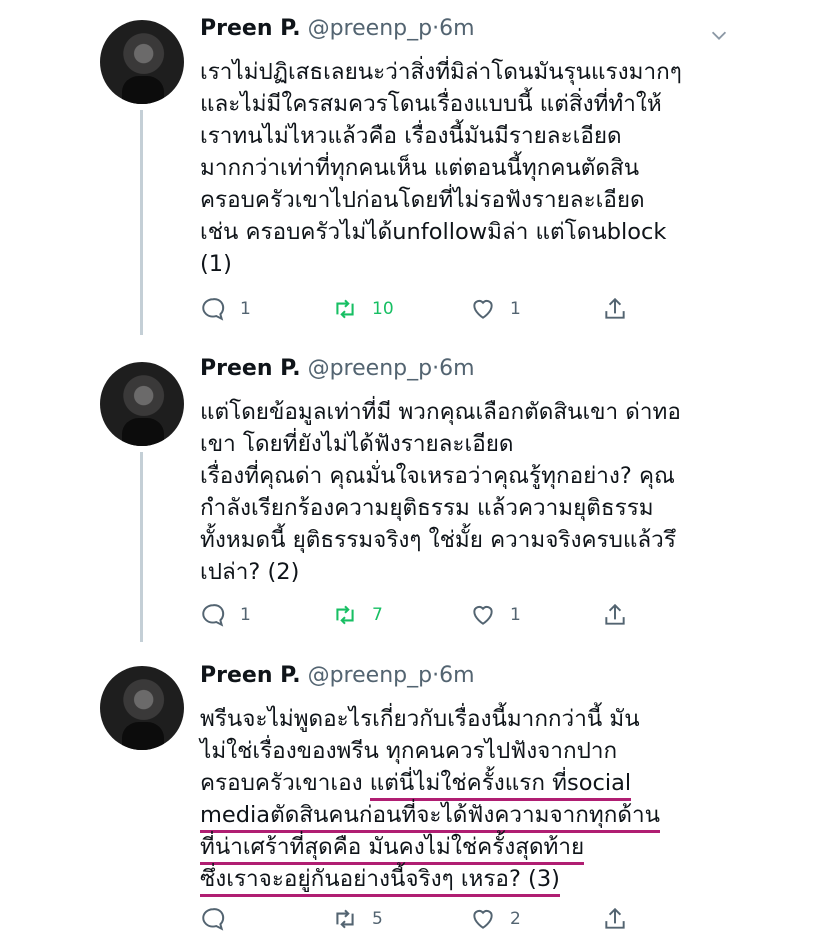 This screenshot has height=951, width=828. What do you see at coordinates (380, 881) in the screenshot?
I see `underlined-text: ซึ่งเราจะอยู่กันอย่างนี้จริงๆ เหรอ? (3)` at bounding box center [380, 881].